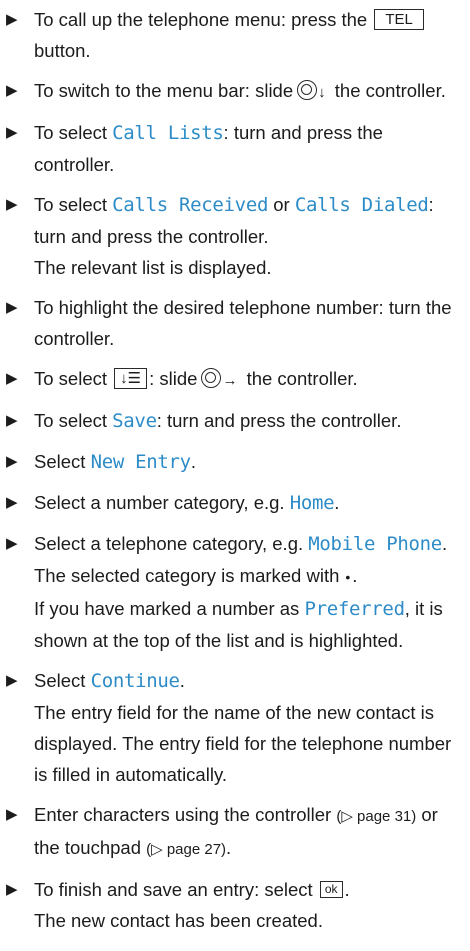  What do you see at coordinates (281, 204) in the screenshot?
I see `step-text: or` at bounding box center [281, 204].